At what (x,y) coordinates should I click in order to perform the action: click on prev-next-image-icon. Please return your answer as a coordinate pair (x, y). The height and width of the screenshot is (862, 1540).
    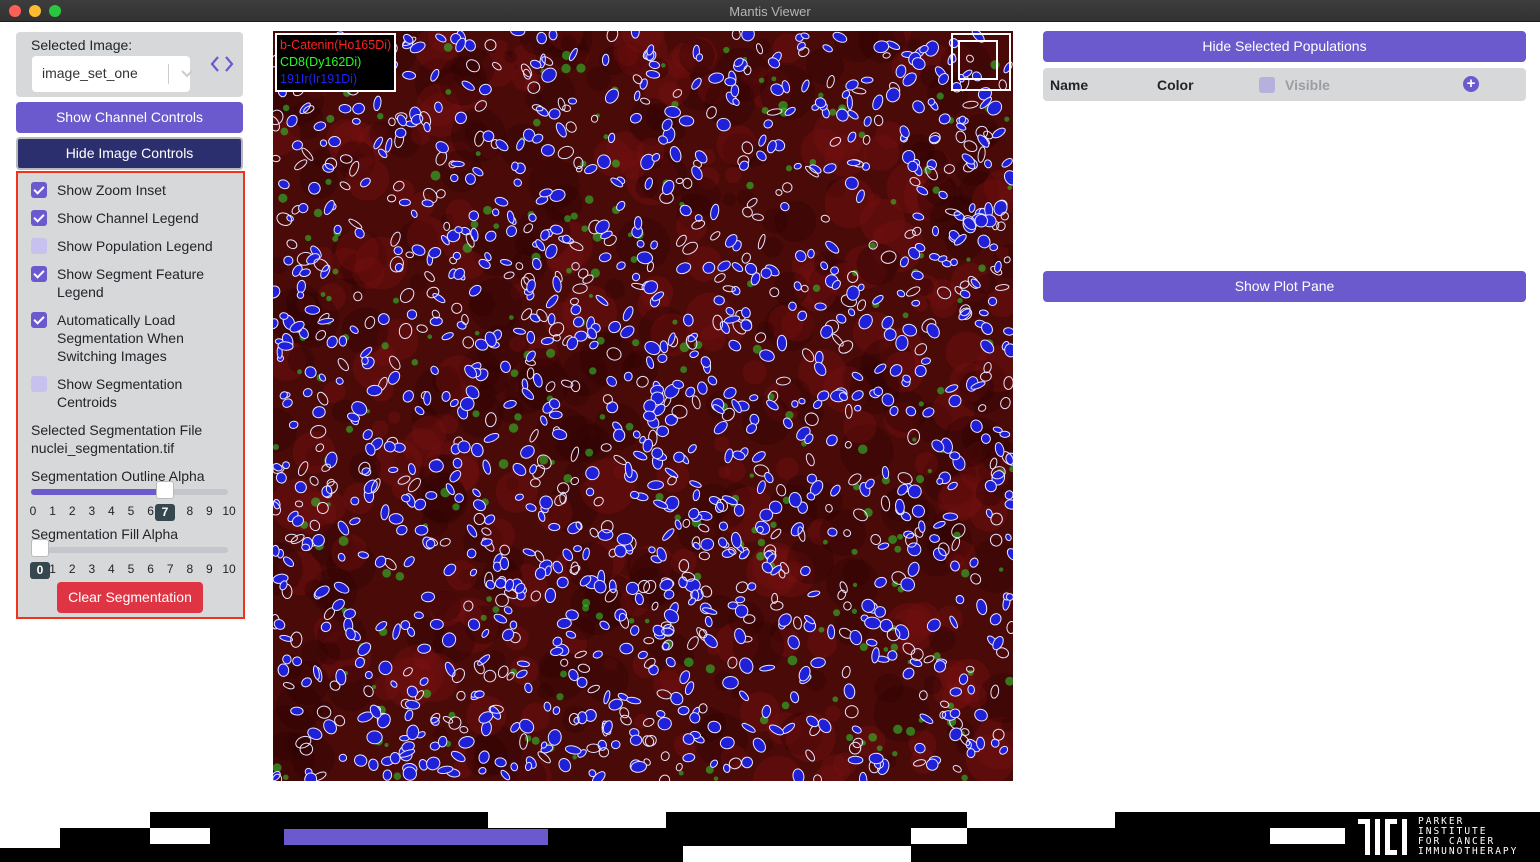
    Looking at the image, I should click on (222, 67).